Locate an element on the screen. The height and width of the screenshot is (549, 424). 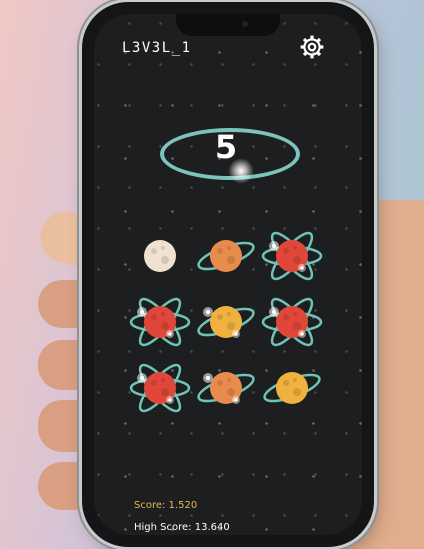
beige-planet-icon is located at coordinates (160, 256).